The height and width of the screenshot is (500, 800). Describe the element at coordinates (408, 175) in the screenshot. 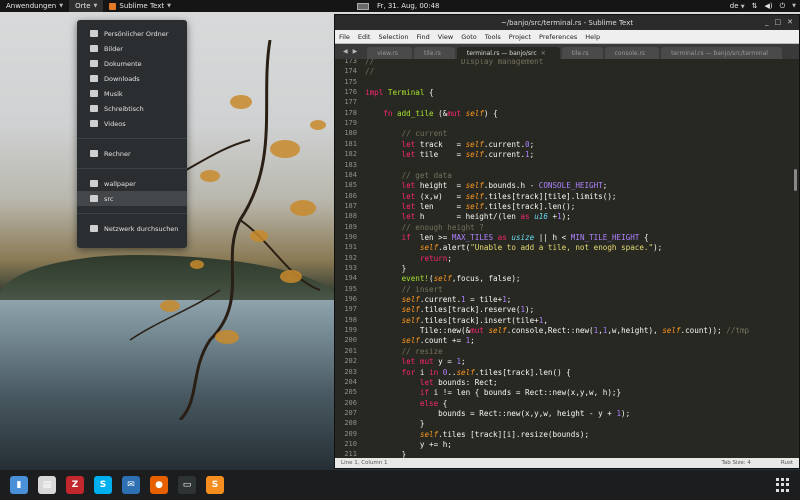

I see `code-line: // get data` at that location.